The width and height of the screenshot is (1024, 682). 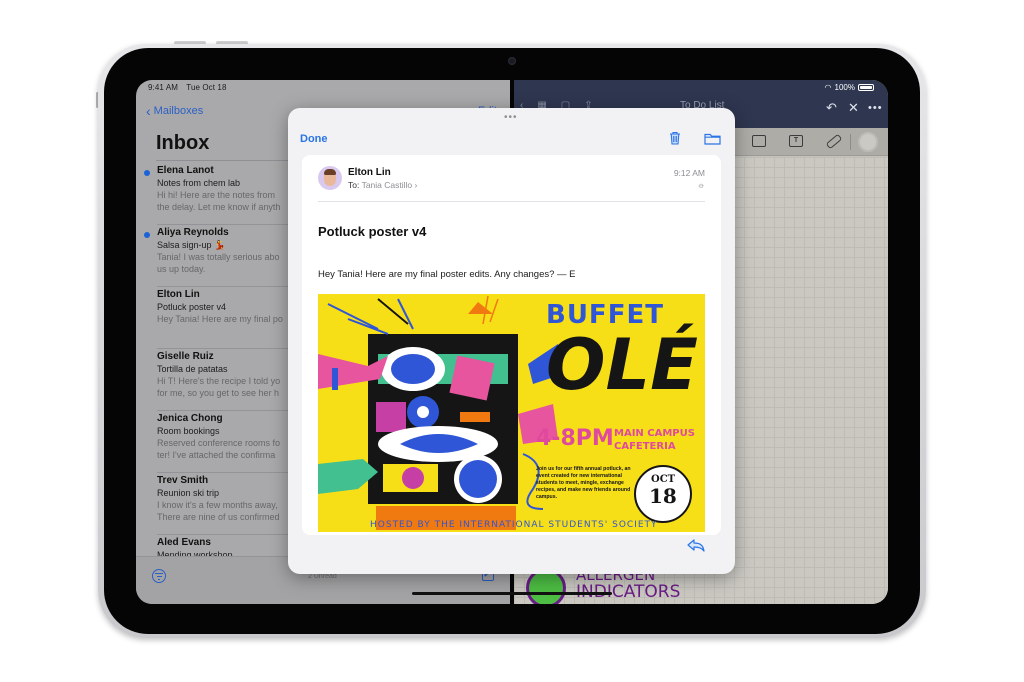 What do you see at coordinates (663, 496) in the screenshot?
I see `poster-day: 18` at bounding box center [663, 496].